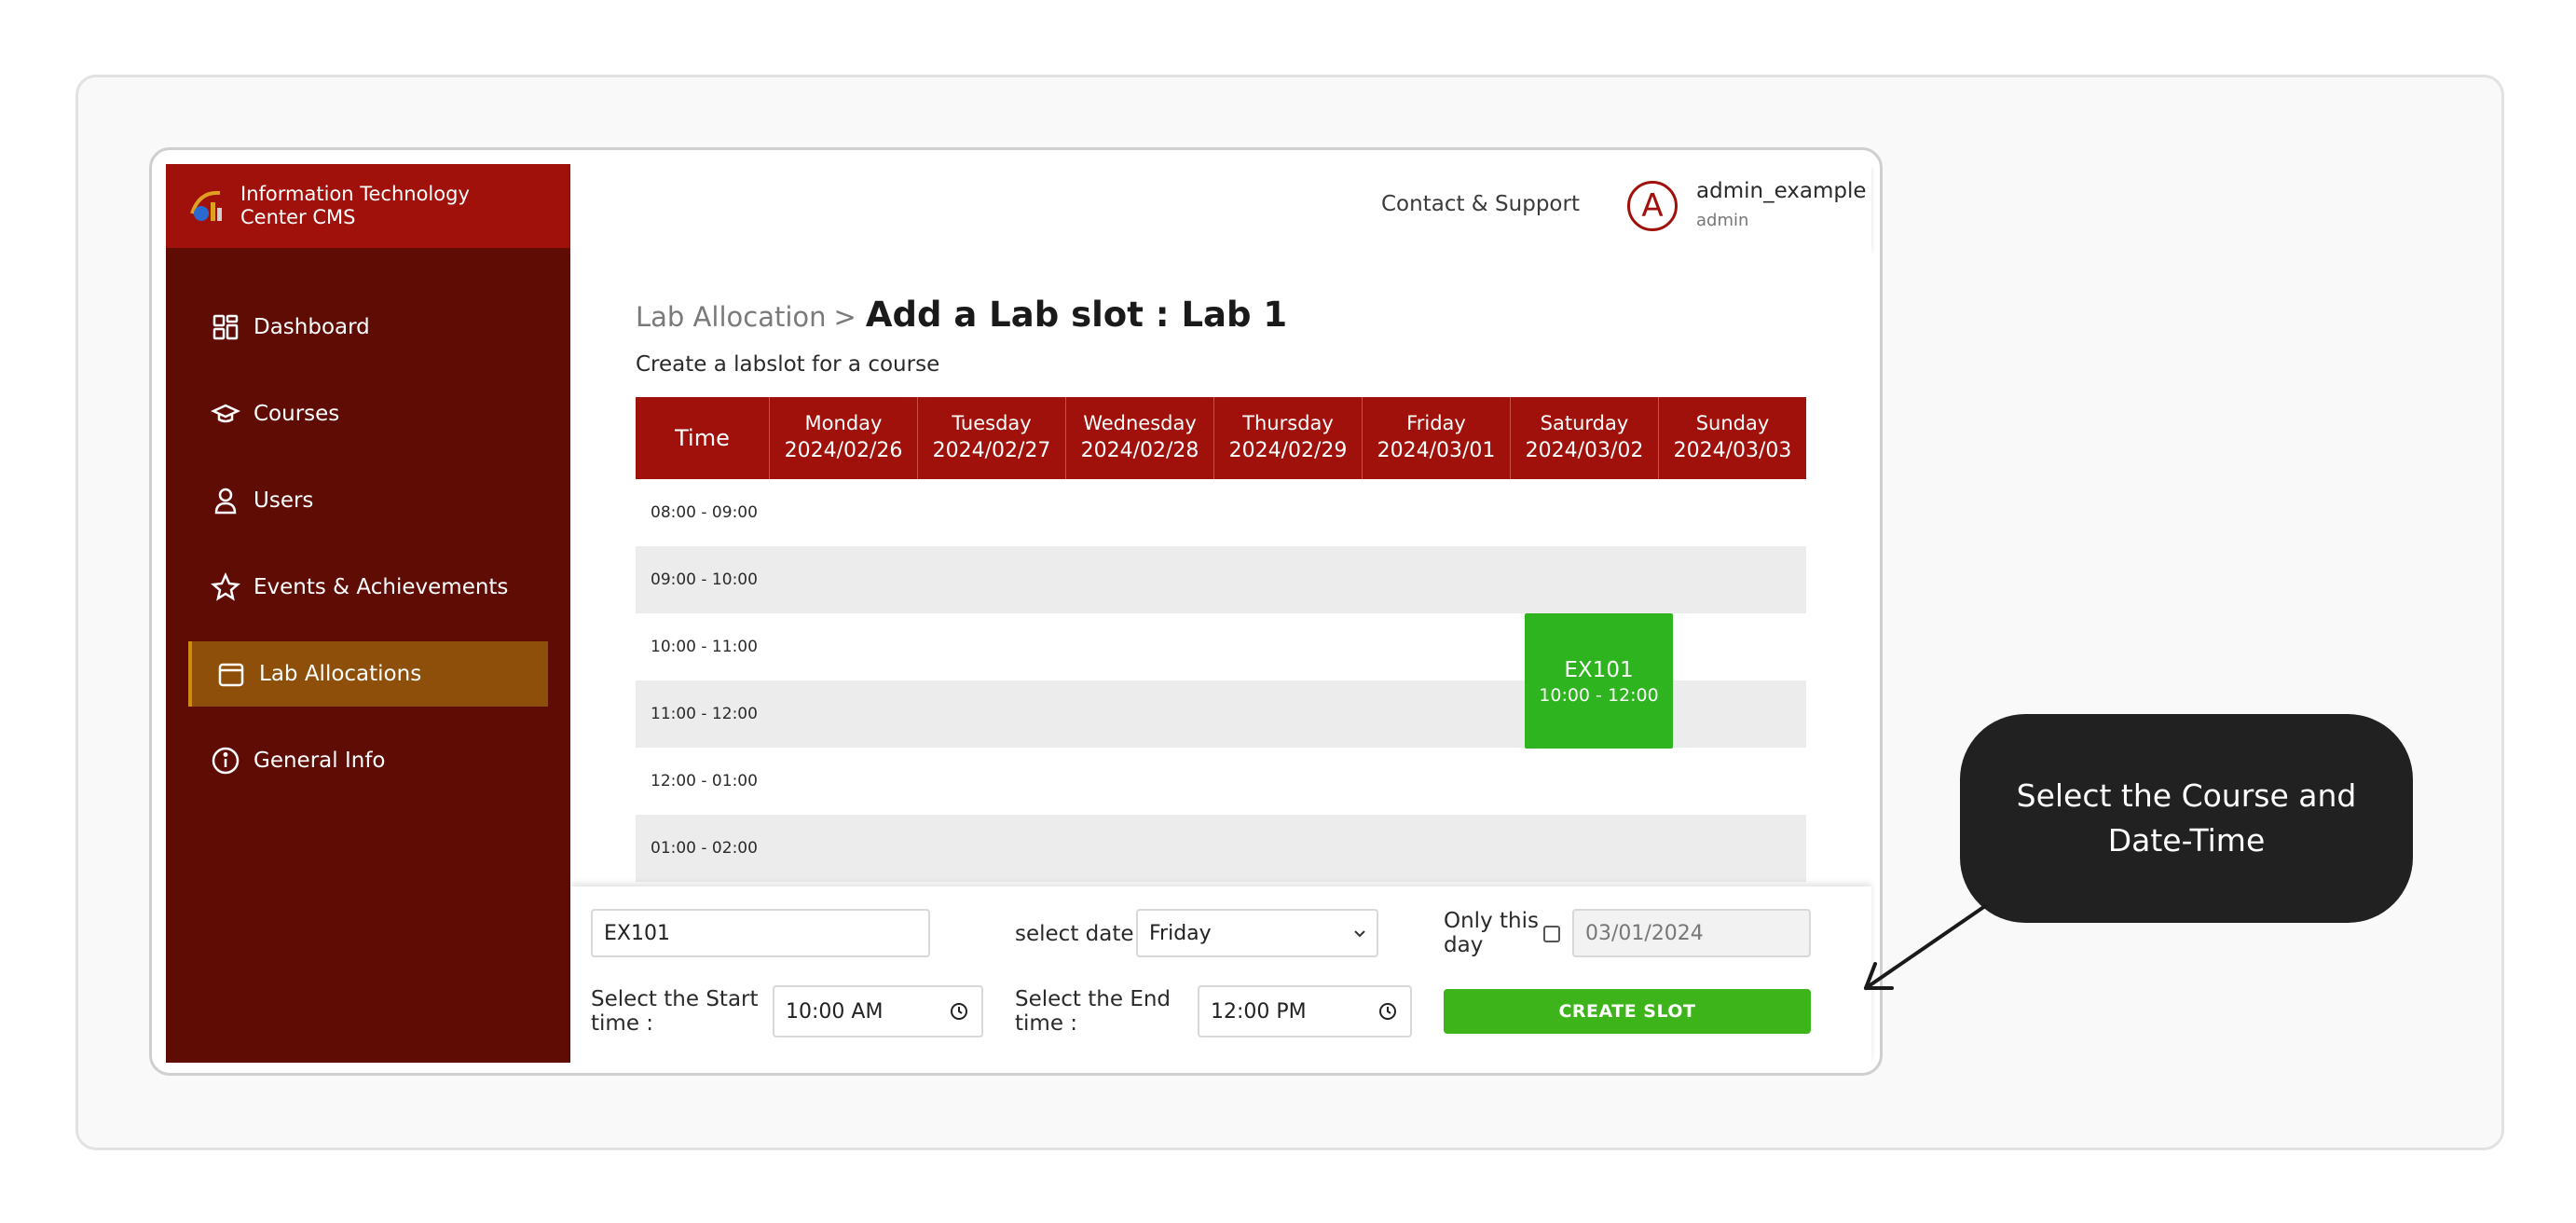 This screenshot has width=2576, height=1223. What do you see at coordinates (1288, 450) in the screenshot?
I see `day-date: 2024/02/29` at bounding box center [1288, 450].